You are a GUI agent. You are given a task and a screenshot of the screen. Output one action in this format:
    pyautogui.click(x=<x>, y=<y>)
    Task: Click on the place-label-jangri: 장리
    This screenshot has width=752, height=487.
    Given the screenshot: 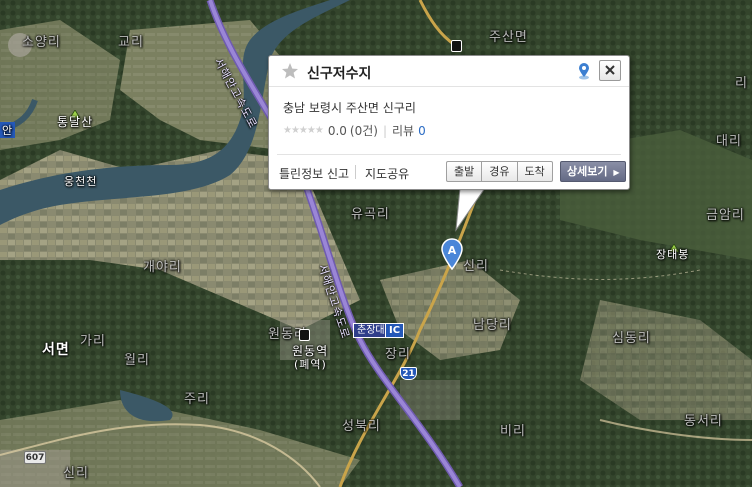 What is the action you would take?
    pyautogui.click(x=398, y=354)
    